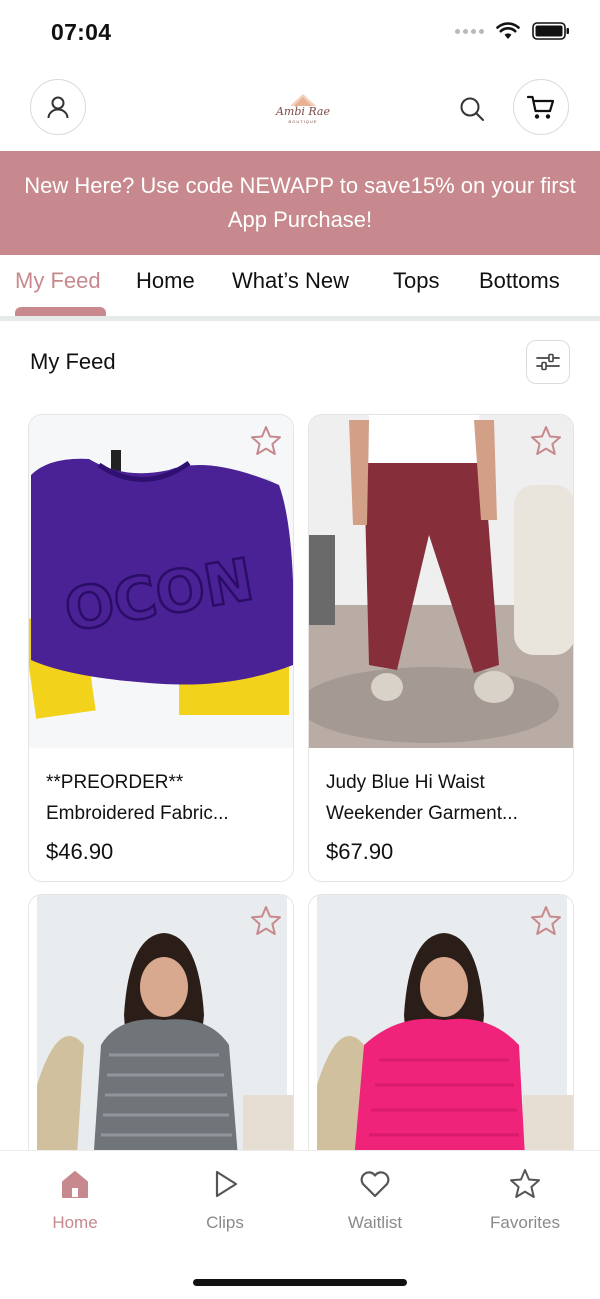 The image size is (600, 1299). I want to click on bottom-nav: Home Clips Waitlist Favorites, so click(300, 1224).